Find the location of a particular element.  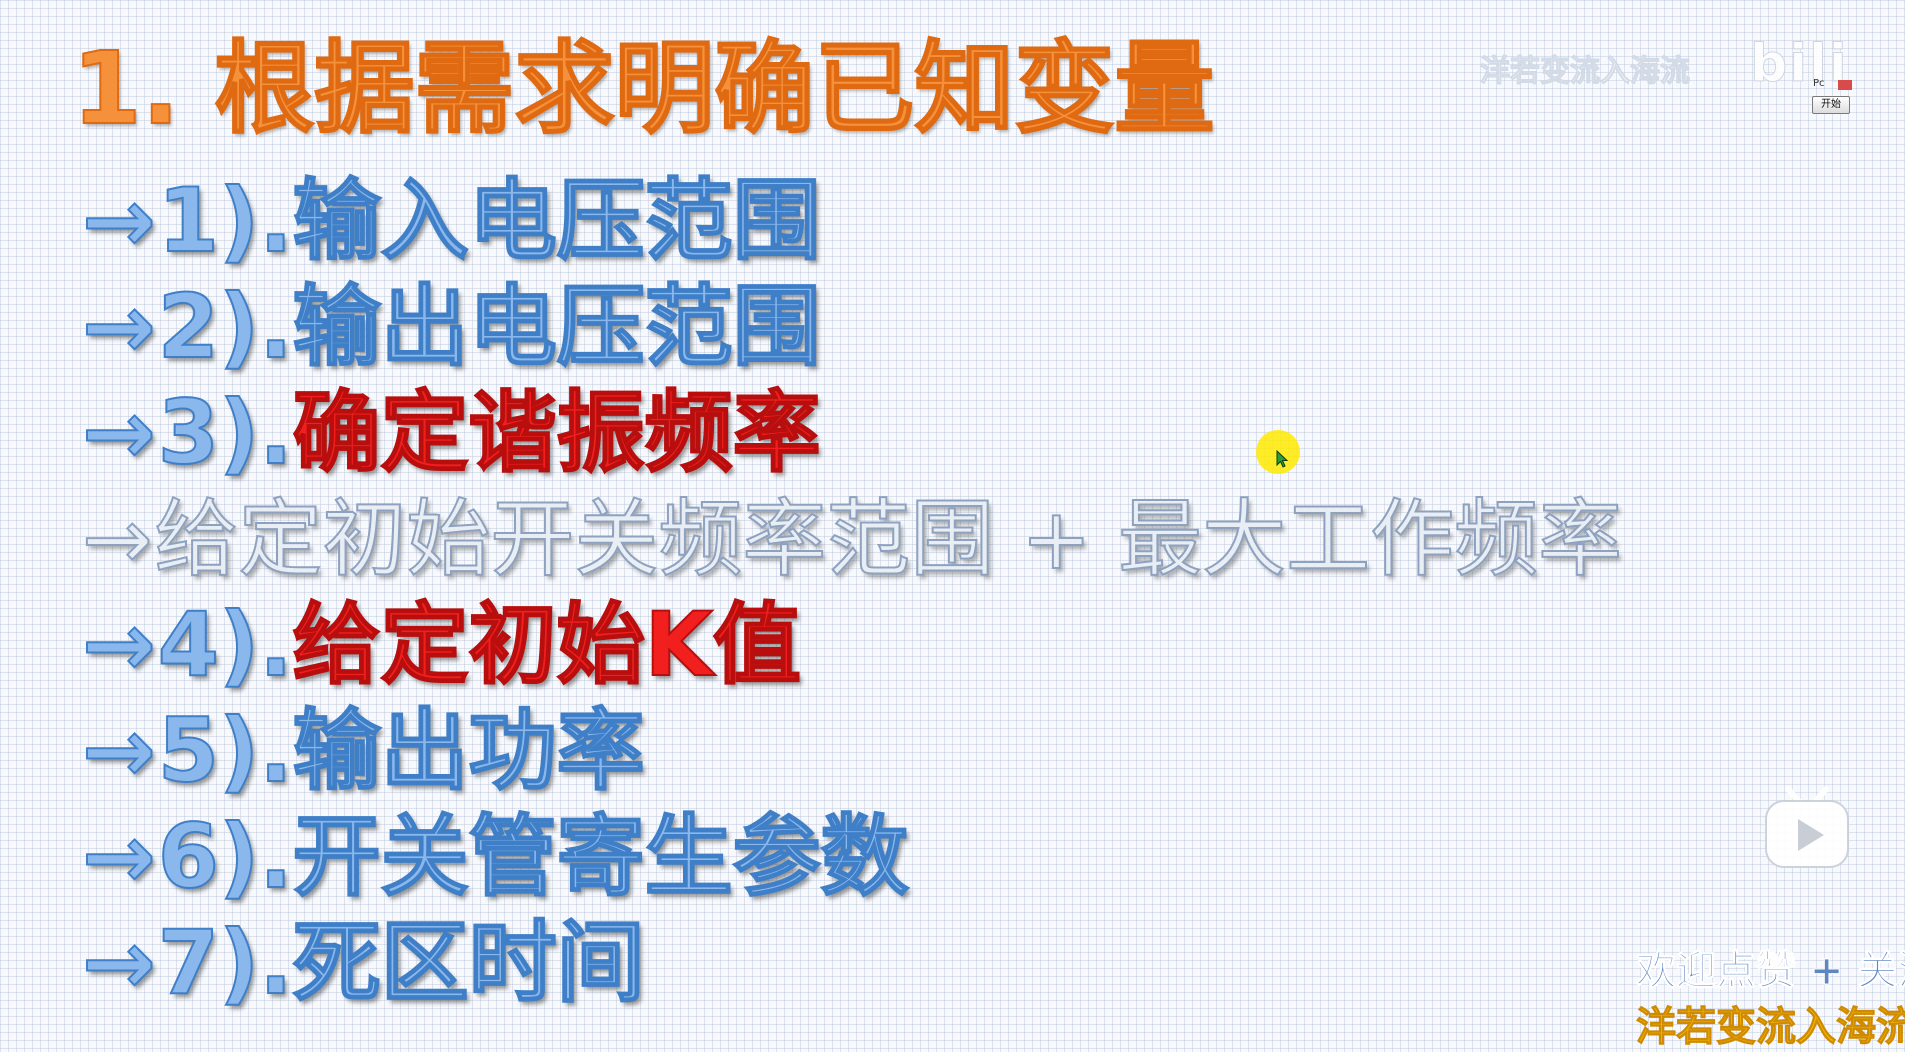

list-item: → 3). 确定谐振频率 is located at coordinates (851, 433).